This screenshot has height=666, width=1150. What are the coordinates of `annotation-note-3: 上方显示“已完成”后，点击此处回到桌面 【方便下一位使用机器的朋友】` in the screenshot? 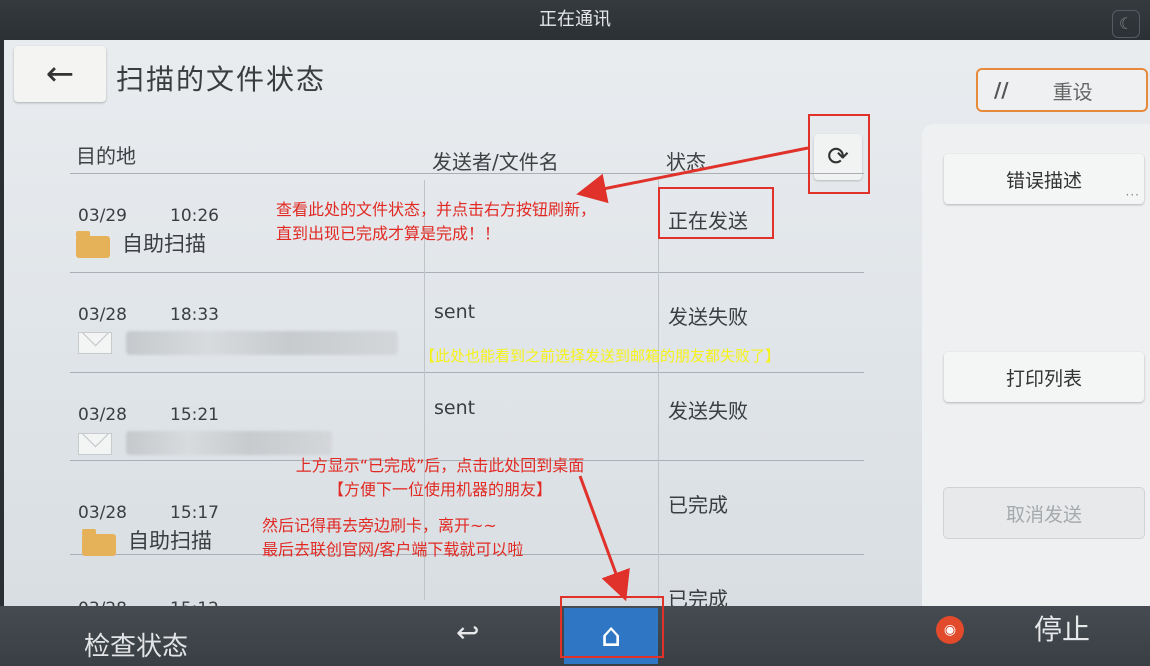 It's located at (440, 478).